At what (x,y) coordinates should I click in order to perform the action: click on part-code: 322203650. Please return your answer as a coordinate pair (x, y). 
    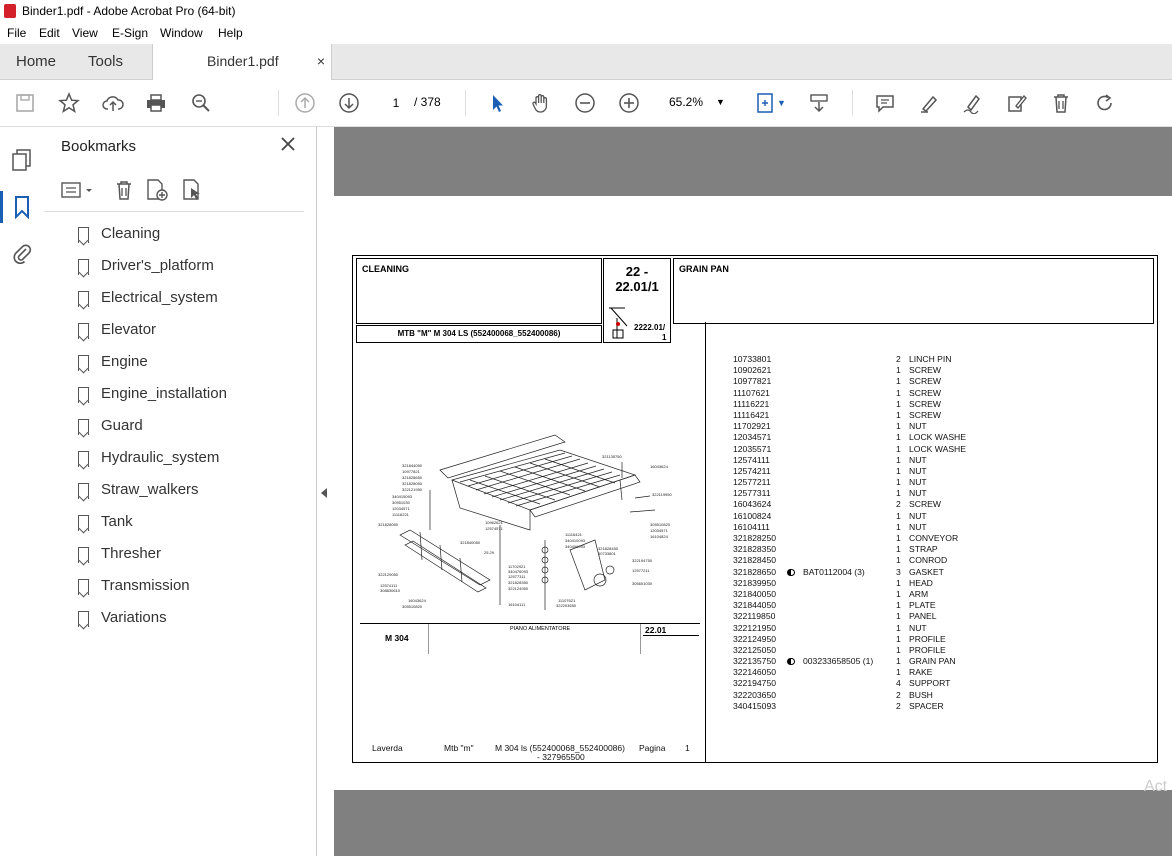
    Looking at the image, I should click on (755, 694).